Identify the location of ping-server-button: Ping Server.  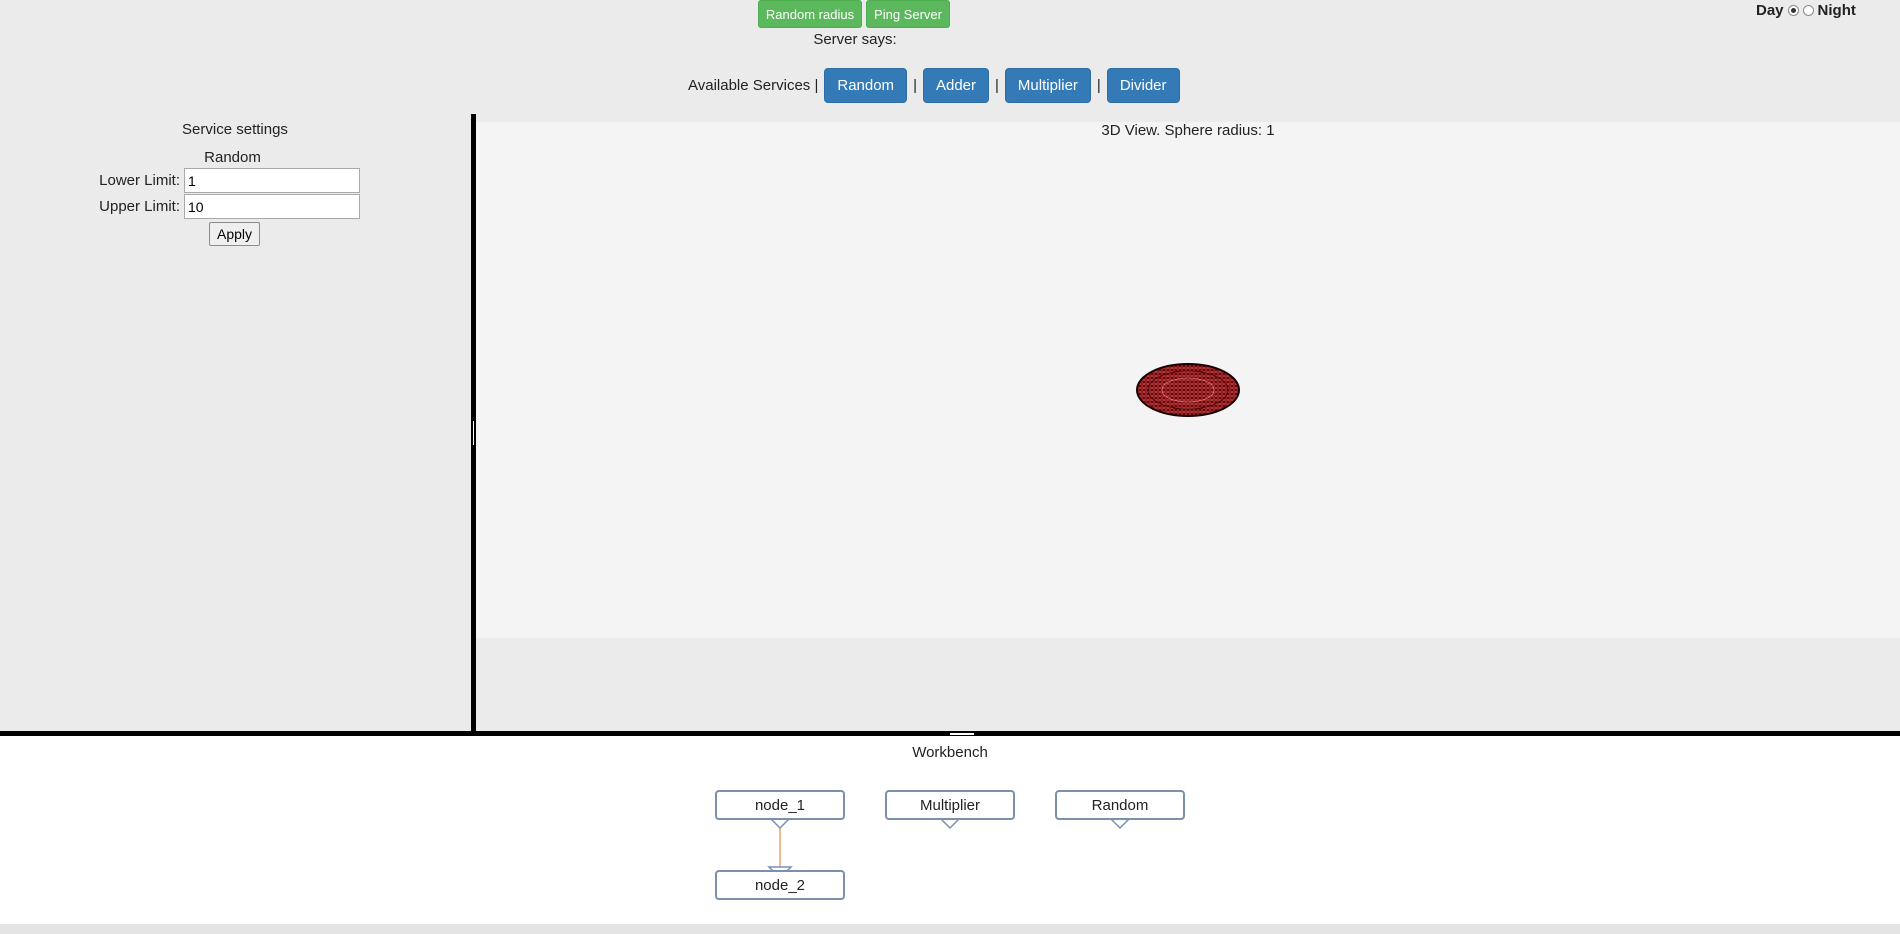
(908, 14).